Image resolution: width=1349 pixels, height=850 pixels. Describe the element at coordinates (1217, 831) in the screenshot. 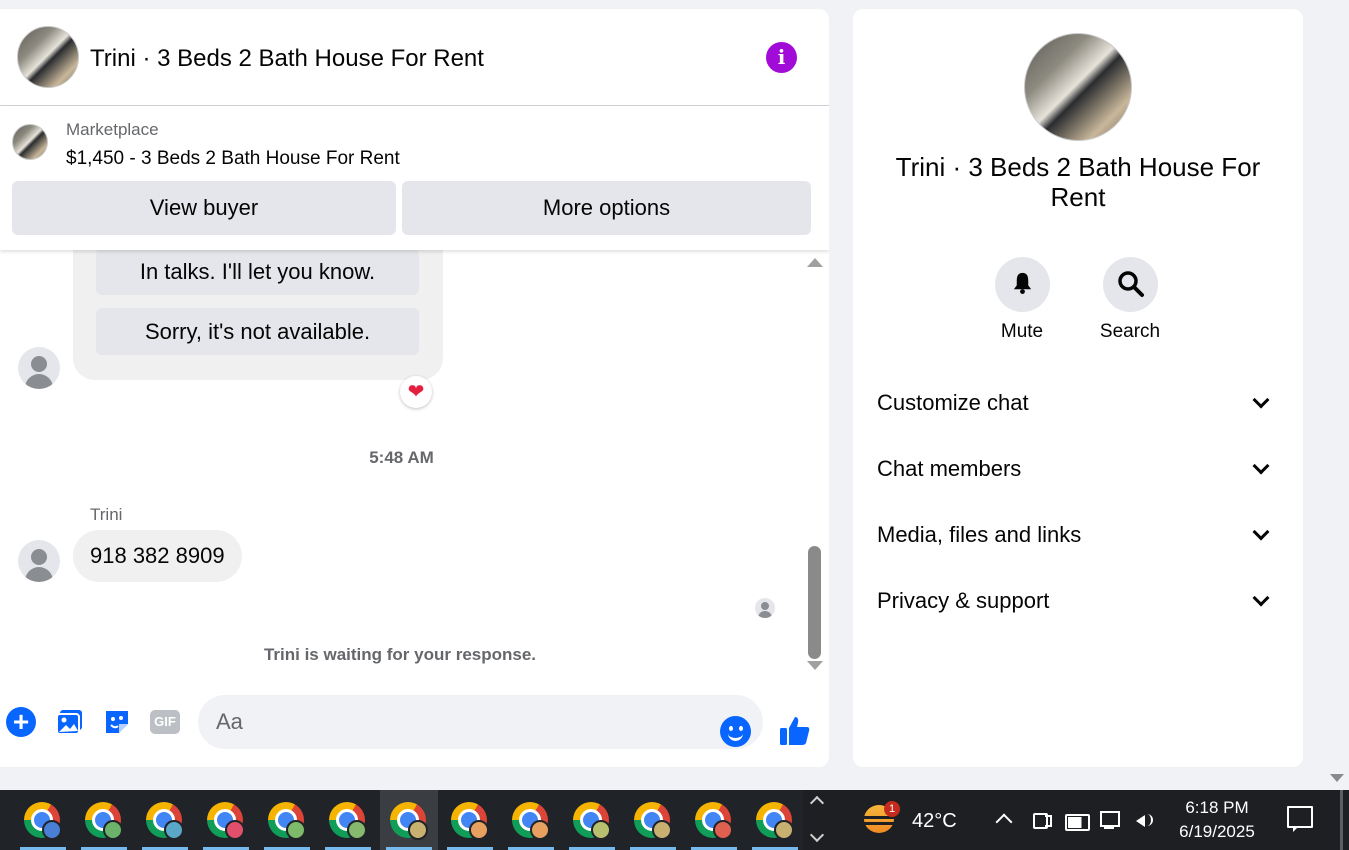

I see `clock-date: 6/19/2025` at that location.